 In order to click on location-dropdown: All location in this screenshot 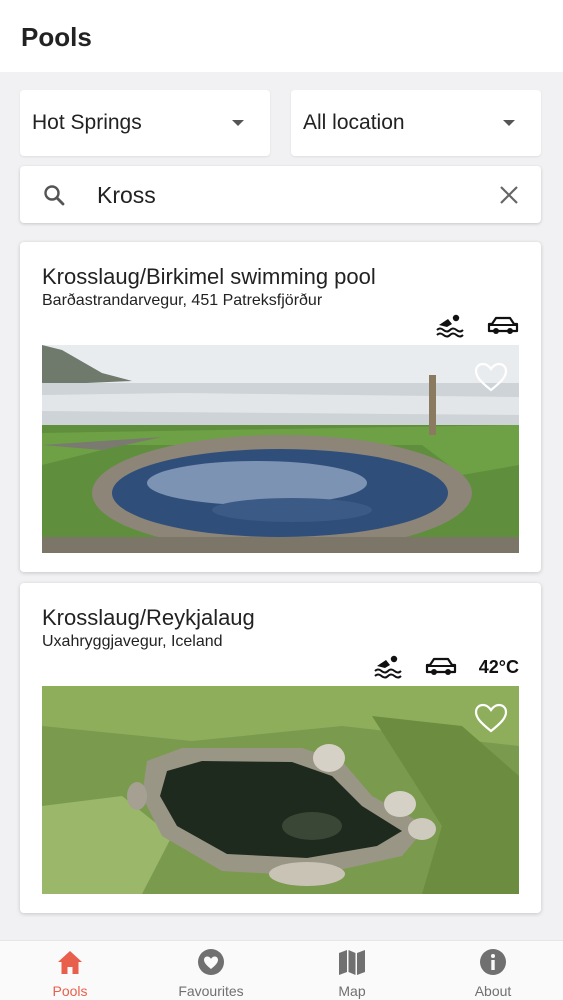, I will do `click(416, 123)`.